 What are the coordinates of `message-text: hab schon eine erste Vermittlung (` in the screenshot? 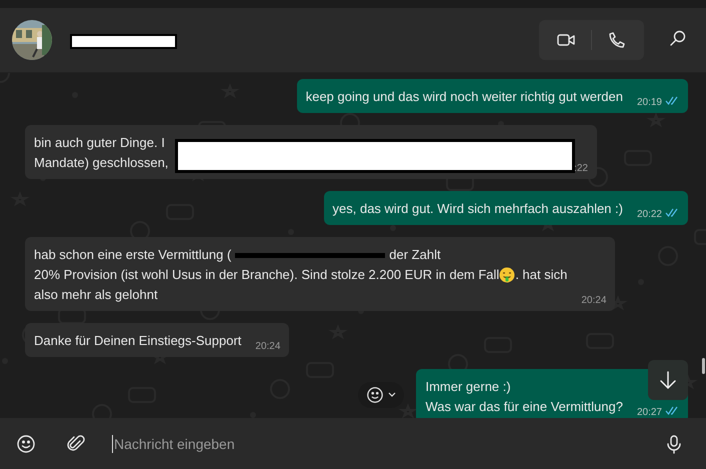 It's located at (133, 255).